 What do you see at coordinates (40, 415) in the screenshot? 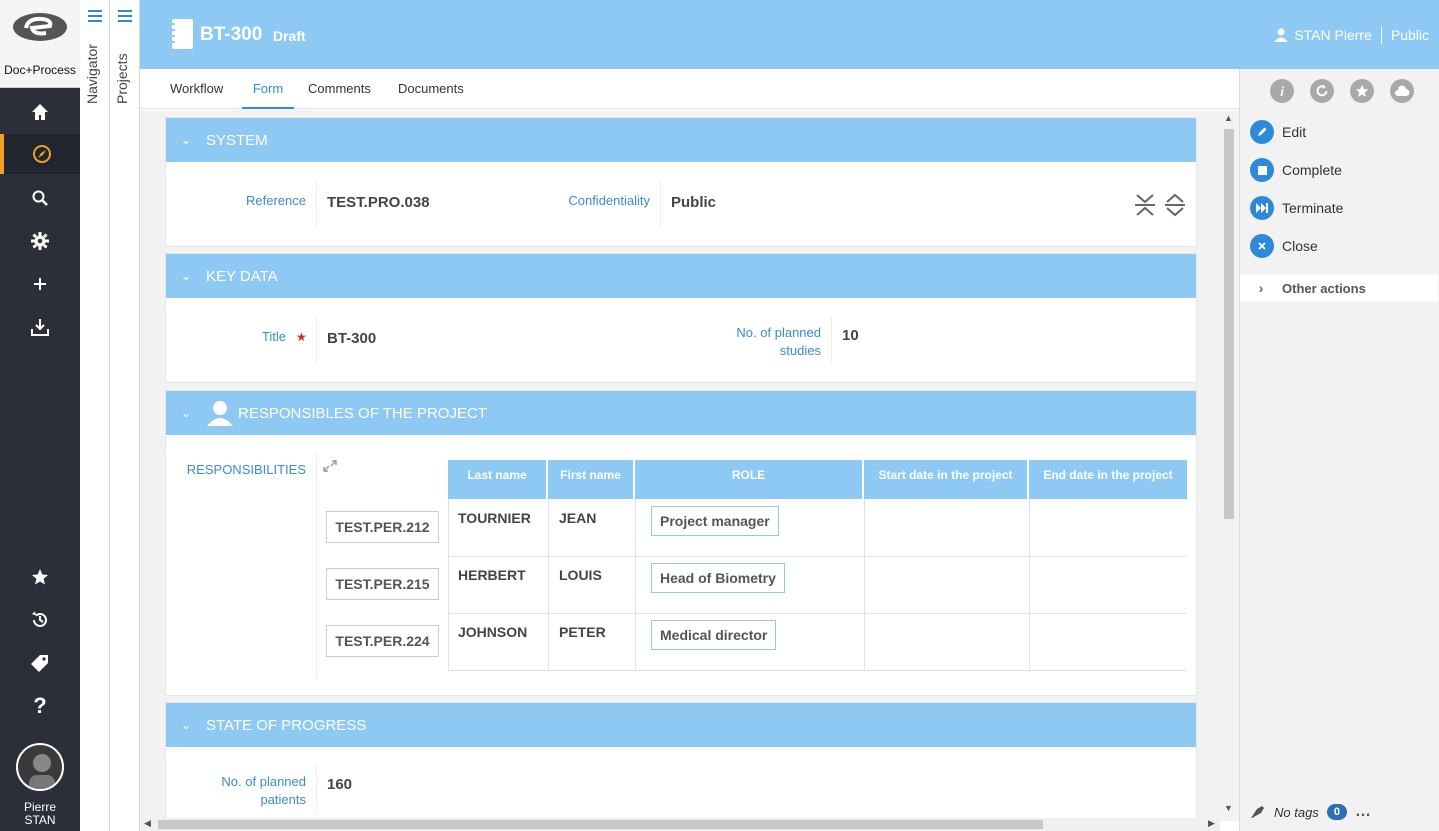
I see `left-rail: Doc+Process ? Pierre STAN` at bounding box center [40, 415].